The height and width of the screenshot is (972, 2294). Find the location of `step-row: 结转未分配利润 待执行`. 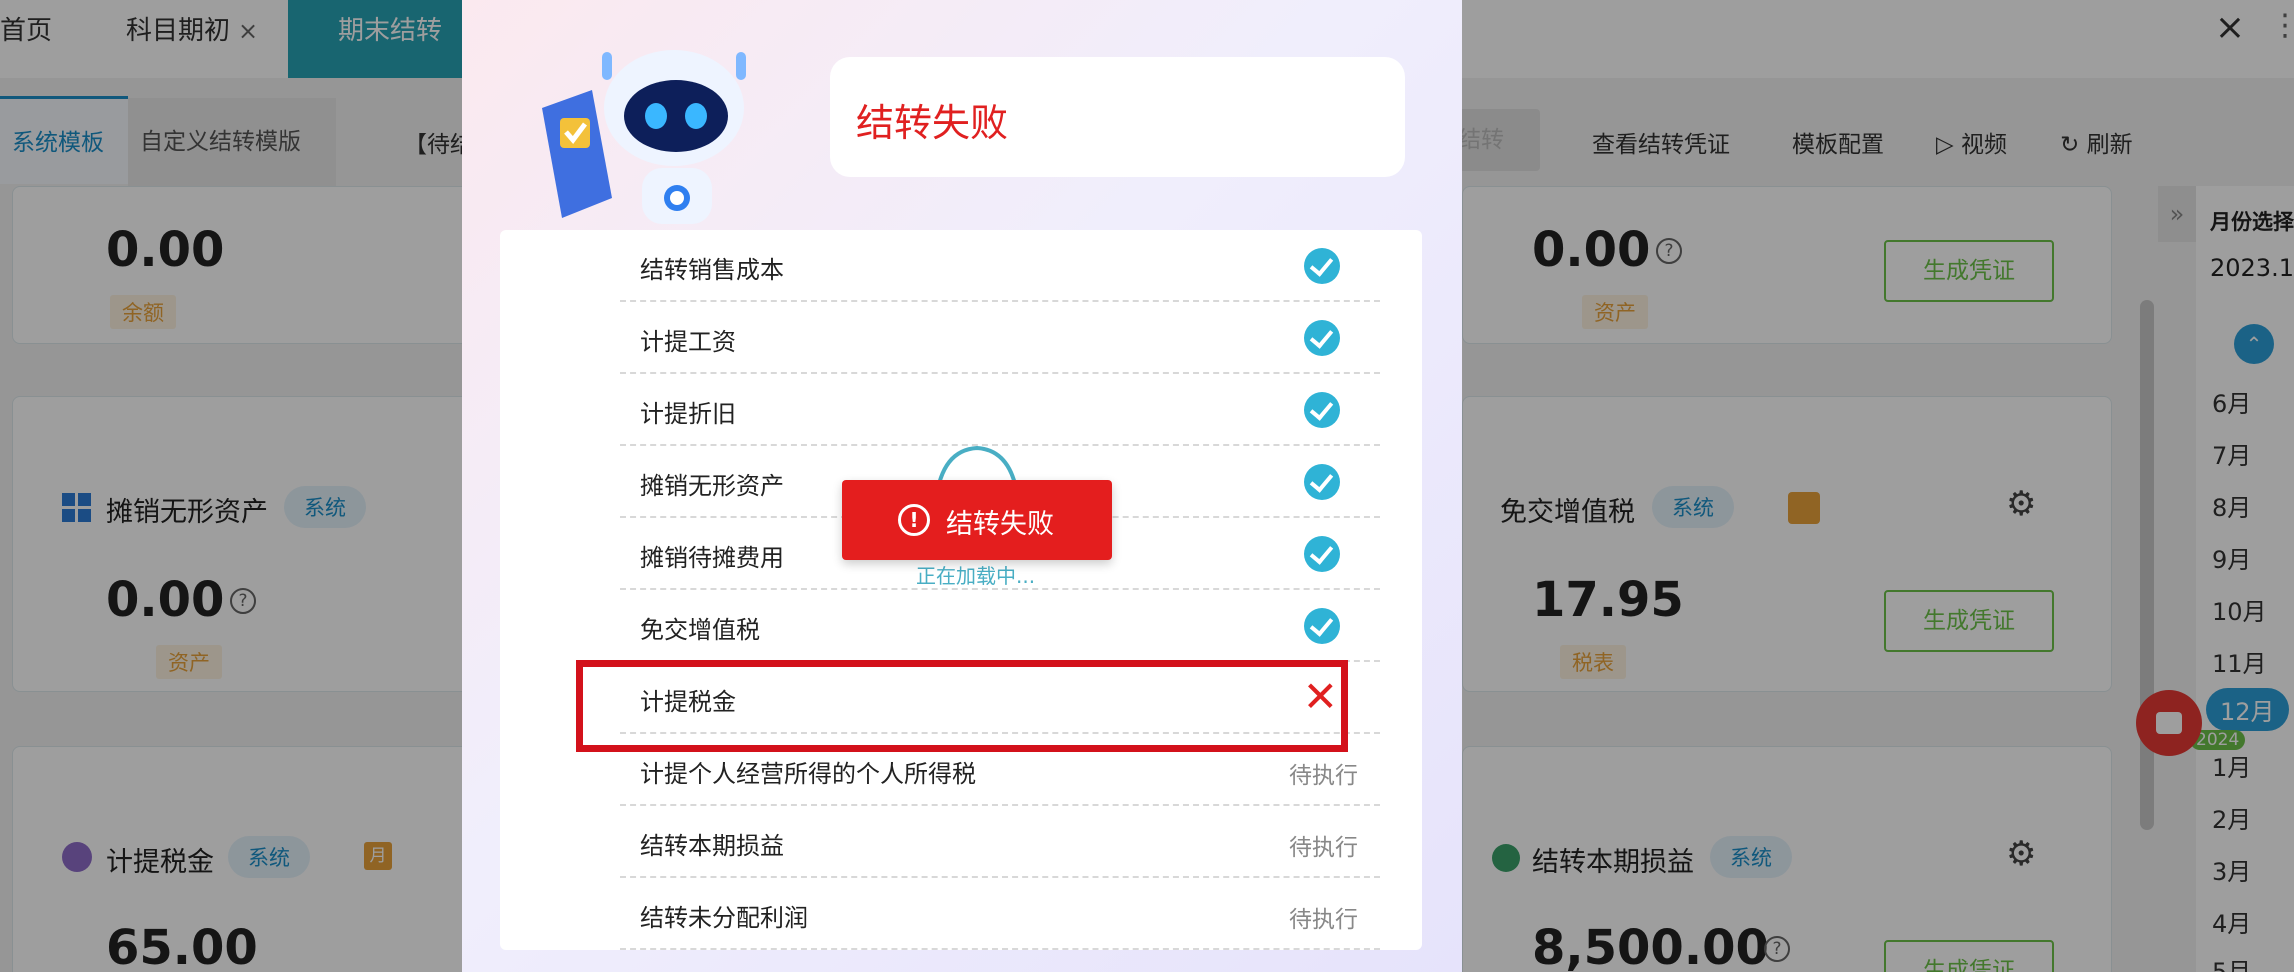

step-row: 结转未分配利润 待执行 is located at coordinates (1000, 914).